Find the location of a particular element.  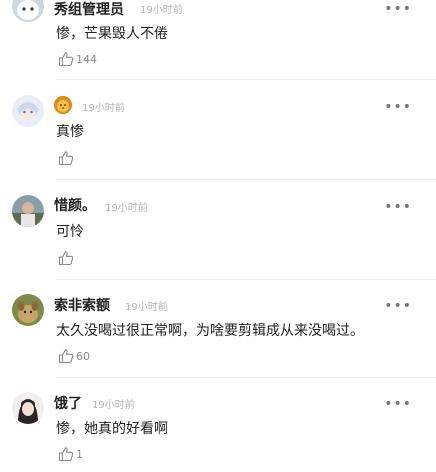

username is located at coordinates (63, 105).